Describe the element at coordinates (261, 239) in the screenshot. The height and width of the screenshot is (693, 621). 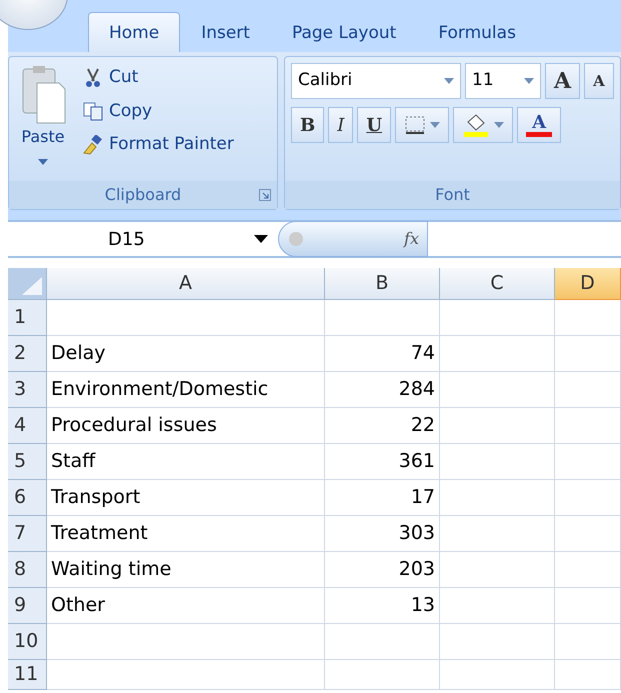
I see `dropdown-arrow-icon` at that location.